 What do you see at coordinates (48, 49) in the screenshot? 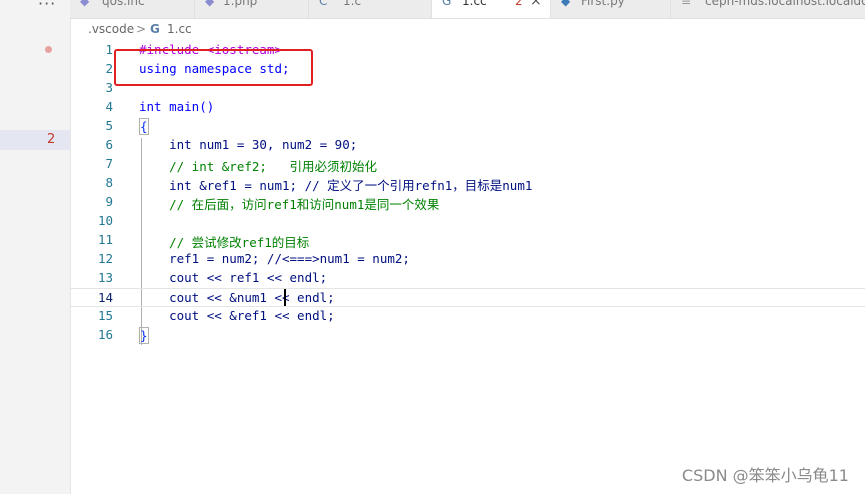
I see `breakpoint-indicator` at bounding box center [48, 49].